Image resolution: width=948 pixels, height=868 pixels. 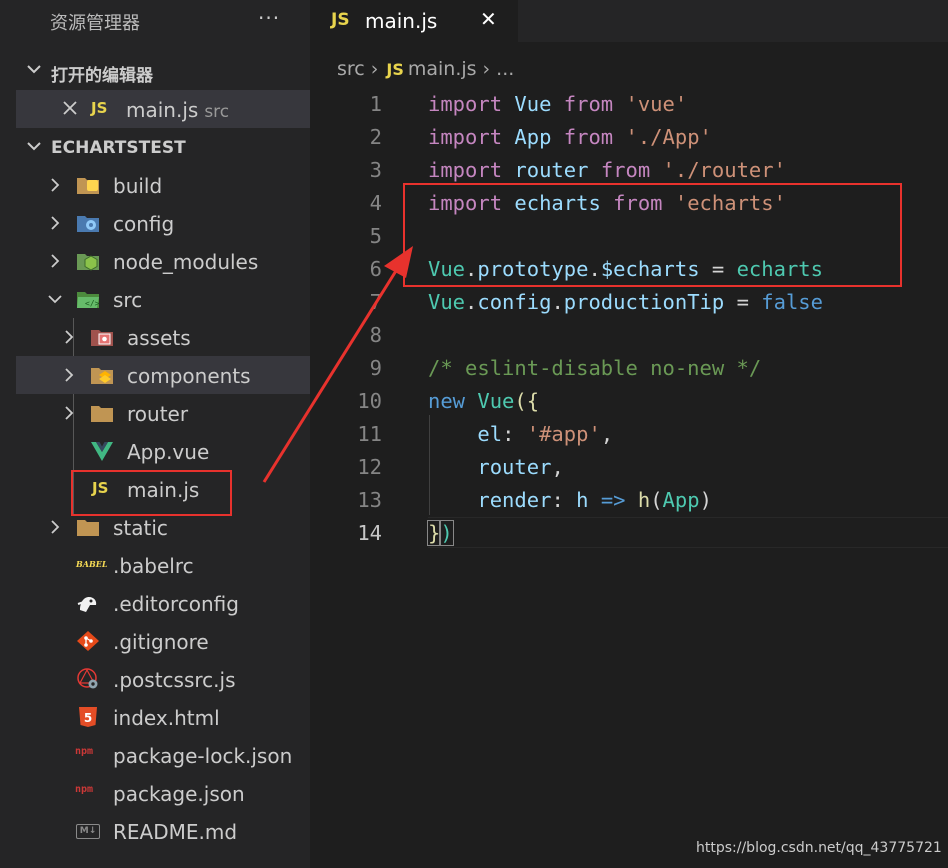 What do you see at coordinates (84, 789) in the screenshot?
I see `npm-icon: npm` at bounding box center [84, 789].